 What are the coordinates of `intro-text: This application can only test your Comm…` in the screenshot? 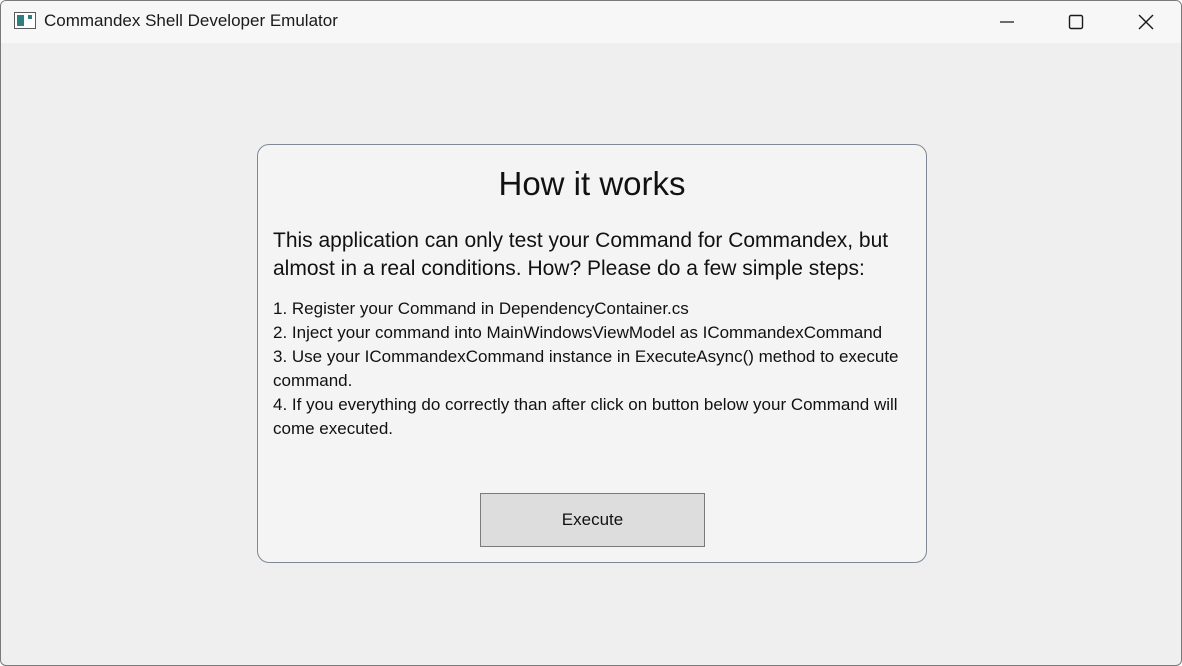 It's located at (581, 254).